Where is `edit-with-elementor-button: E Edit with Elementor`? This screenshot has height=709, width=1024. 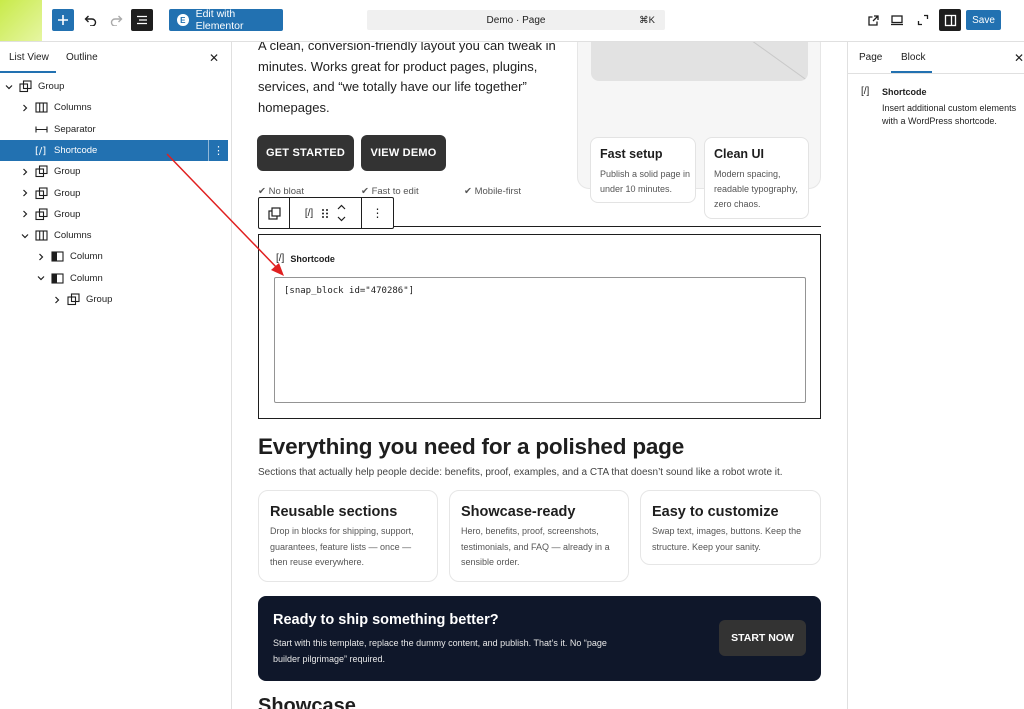 edit-with-elementor-button: E Edit with Elementor is located at coordinates (226, 20).